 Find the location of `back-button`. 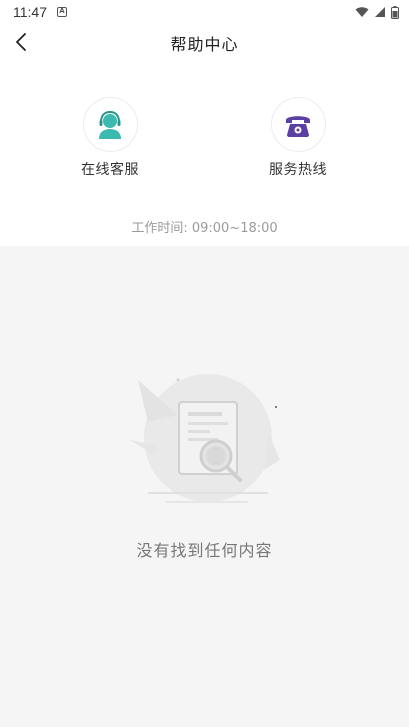

back-button is located at coordinates (21, 42).